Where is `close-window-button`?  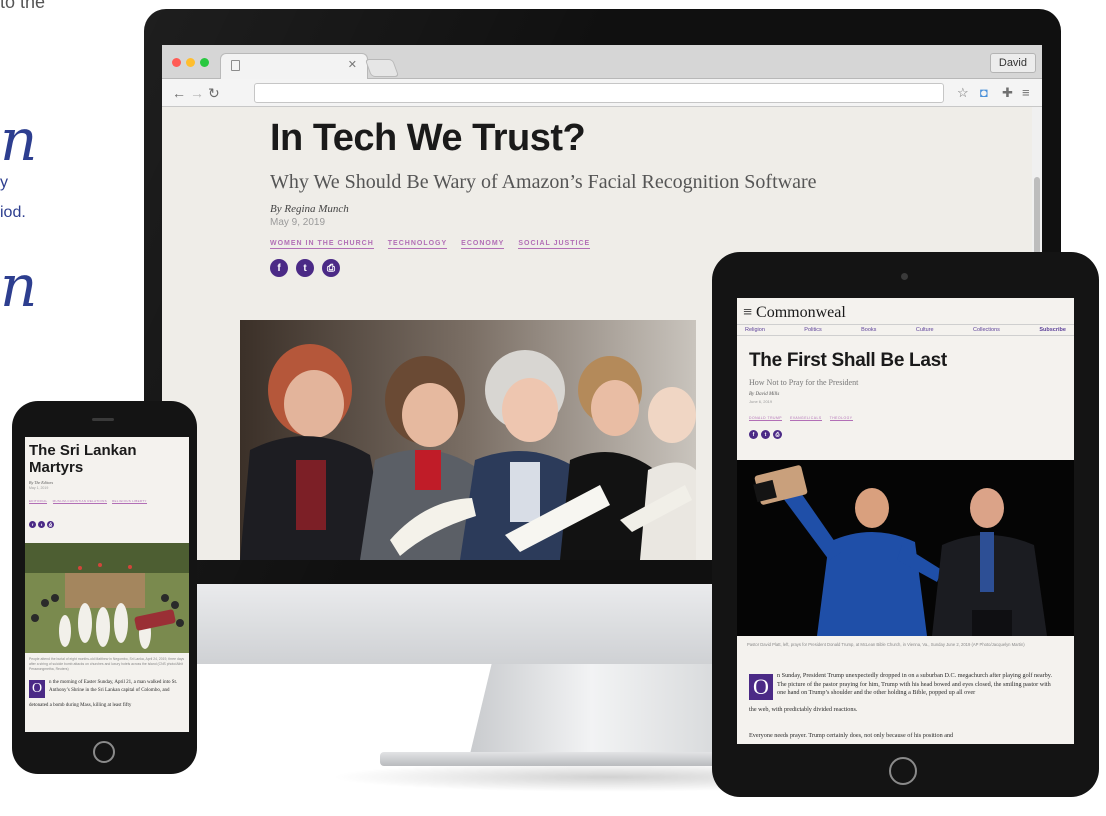 close-window-button is located at coordinates (176, 62).